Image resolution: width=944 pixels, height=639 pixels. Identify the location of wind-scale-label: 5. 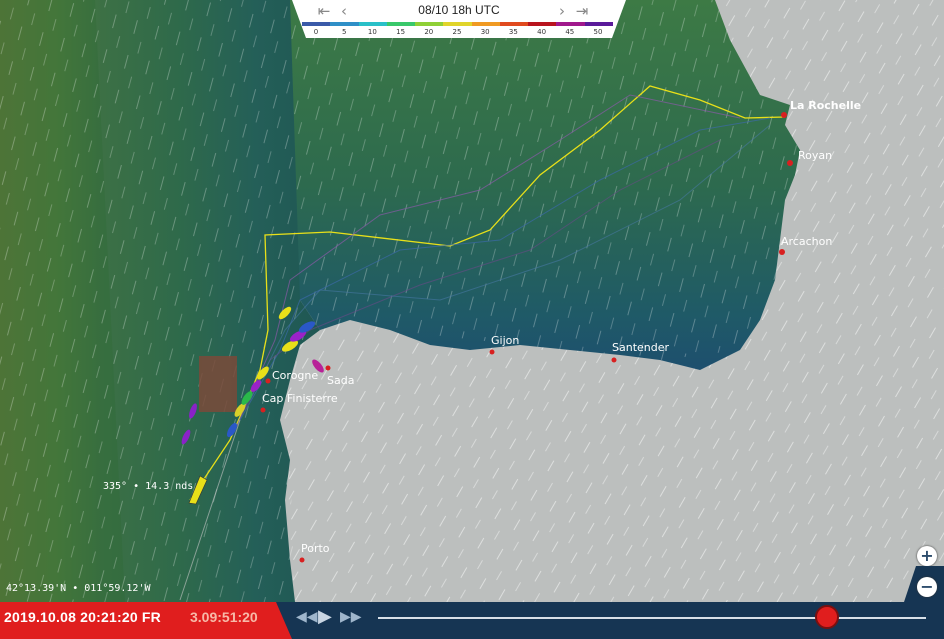
(344, 32).